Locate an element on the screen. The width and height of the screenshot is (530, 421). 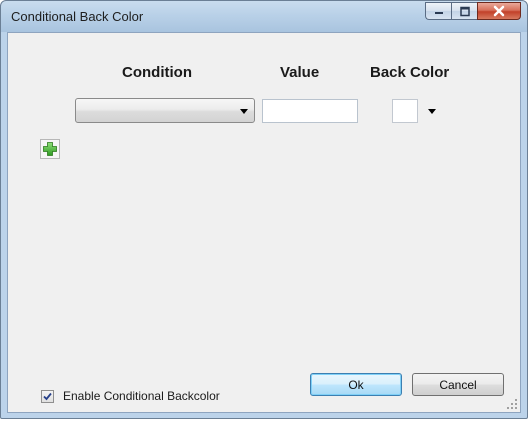
condition-dropdown is located at coordinates (165, 110).